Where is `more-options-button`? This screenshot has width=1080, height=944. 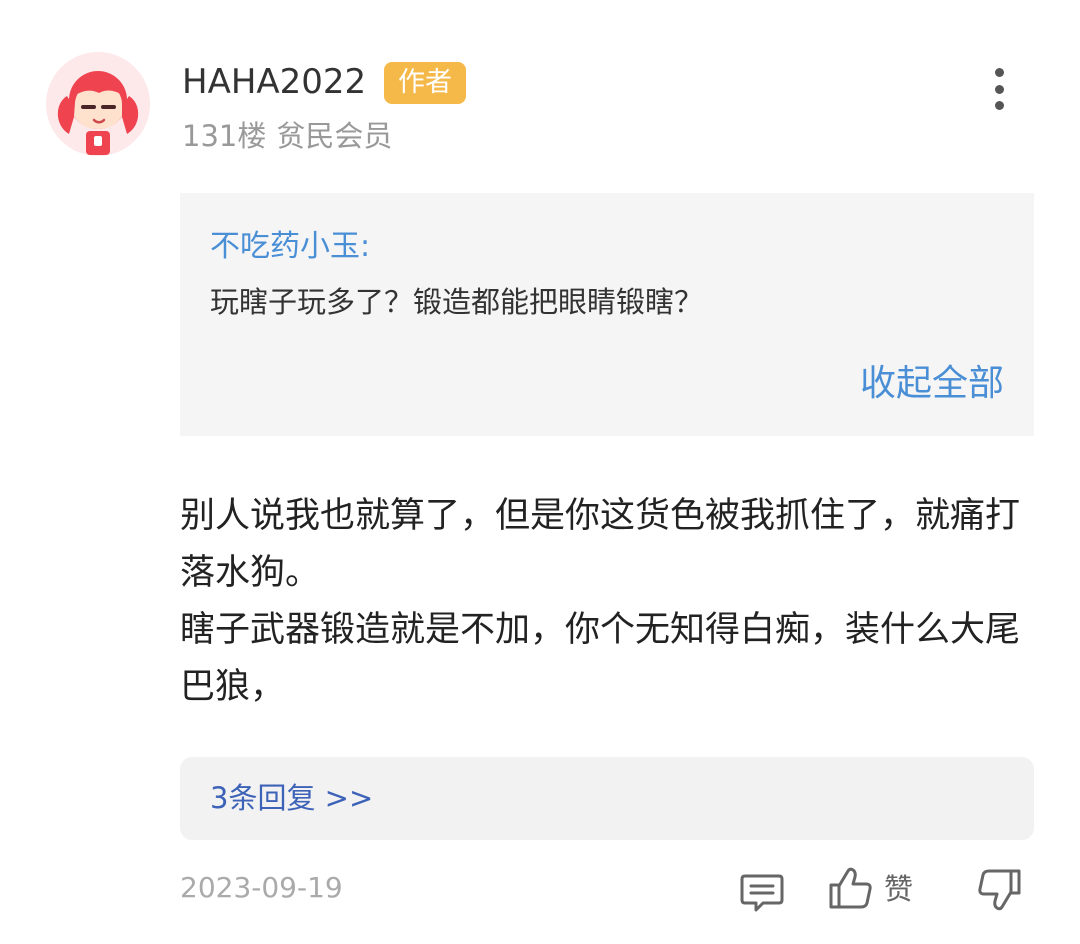
more-options-button is located at coordinates (999, 89).